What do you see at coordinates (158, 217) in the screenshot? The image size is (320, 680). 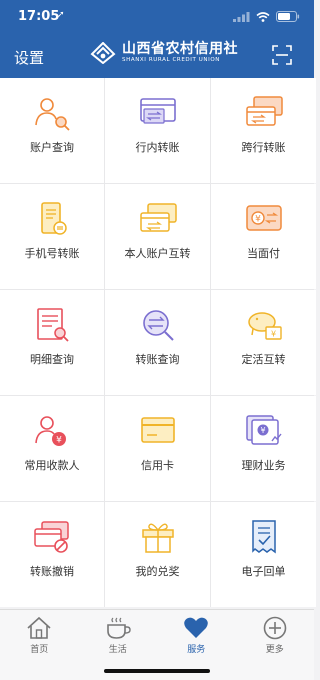 I see `own-account-transfer-icon` at bounding box center [158, 217].